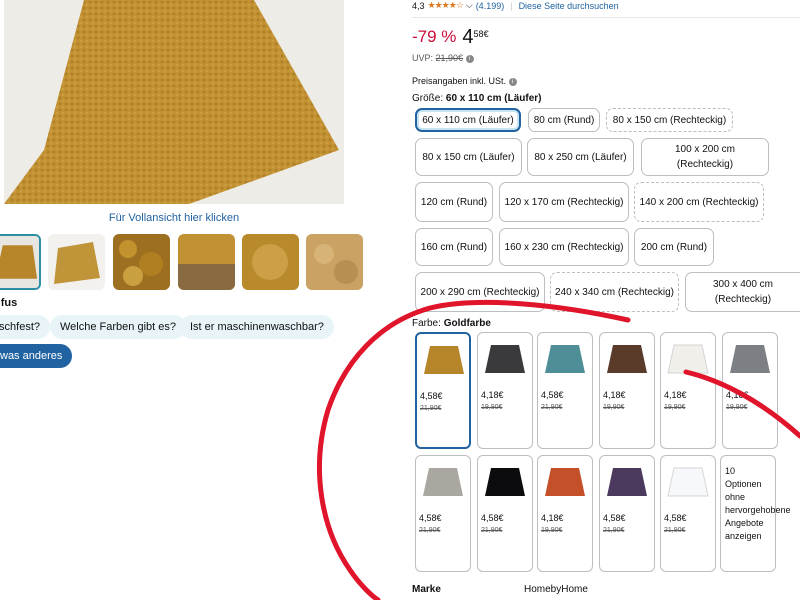 The height and width of the screenshot is (600, 800). What do you see at coordinates (257, 327) in the screenshot?
I see `rufus-chip-machine-wash: Ist er maschinenwaschbar?` at bounding box center [257, 327].